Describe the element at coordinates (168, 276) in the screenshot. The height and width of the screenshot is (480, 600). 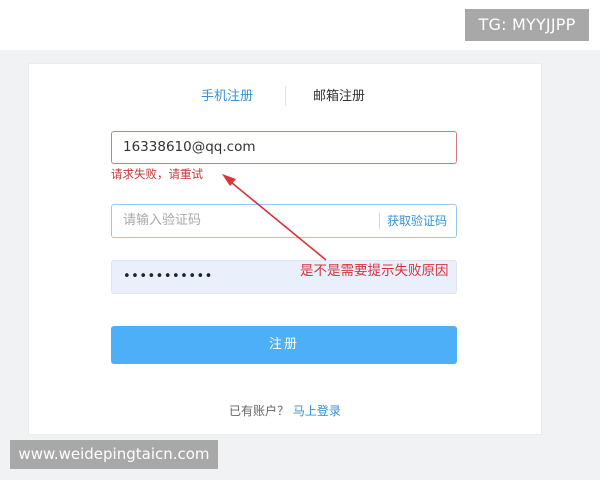
I see `password-dots: •••••••••••` at that location.